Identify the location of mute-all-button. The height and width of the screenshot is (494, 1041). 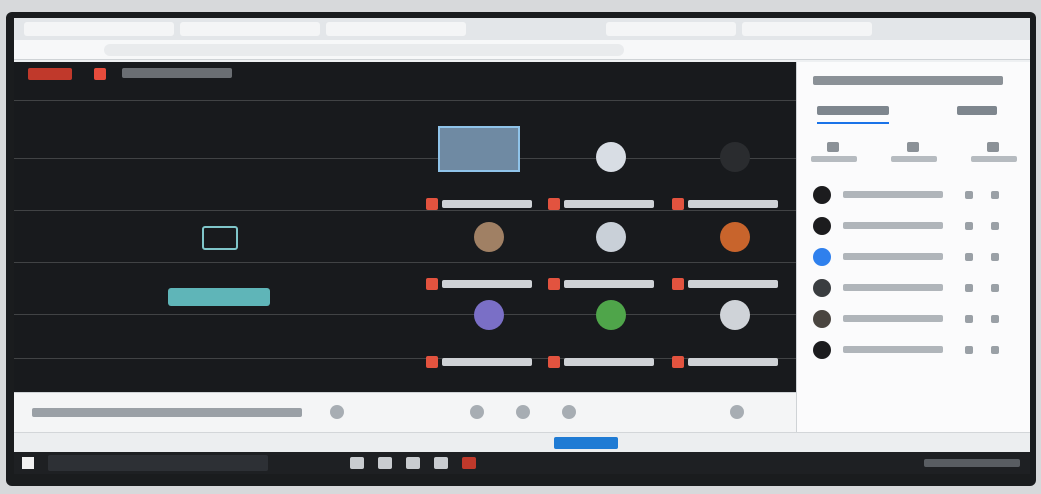
(914, 153).